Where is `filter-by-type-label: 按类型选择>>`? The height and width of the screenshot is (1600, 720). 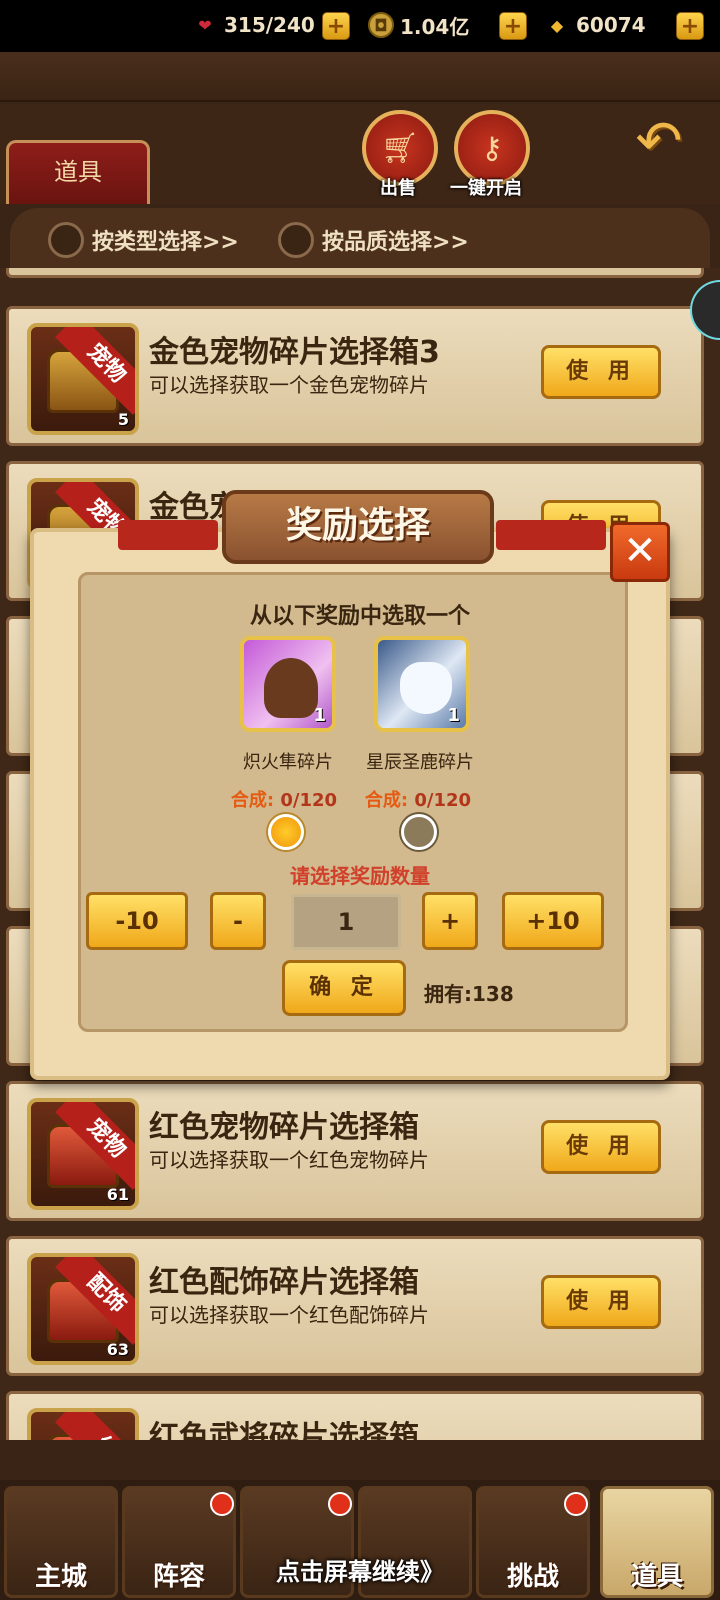 filter-by-type-label: 按类型选择>> is located at coordinates (165, 242).